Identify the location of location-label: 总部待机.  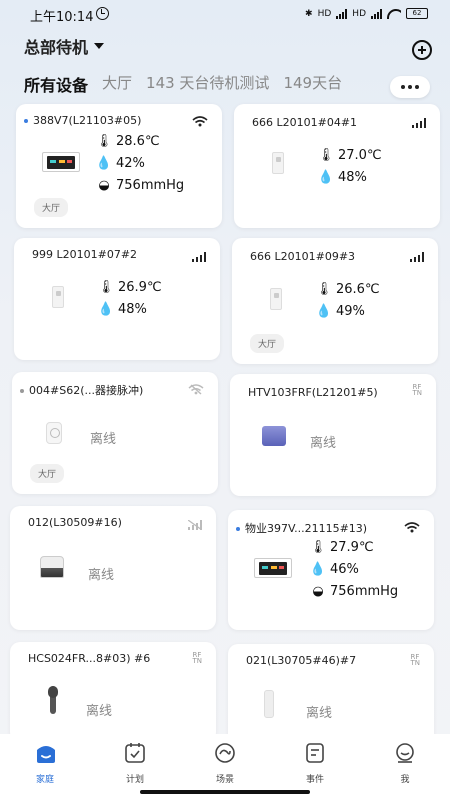
(56, 47).